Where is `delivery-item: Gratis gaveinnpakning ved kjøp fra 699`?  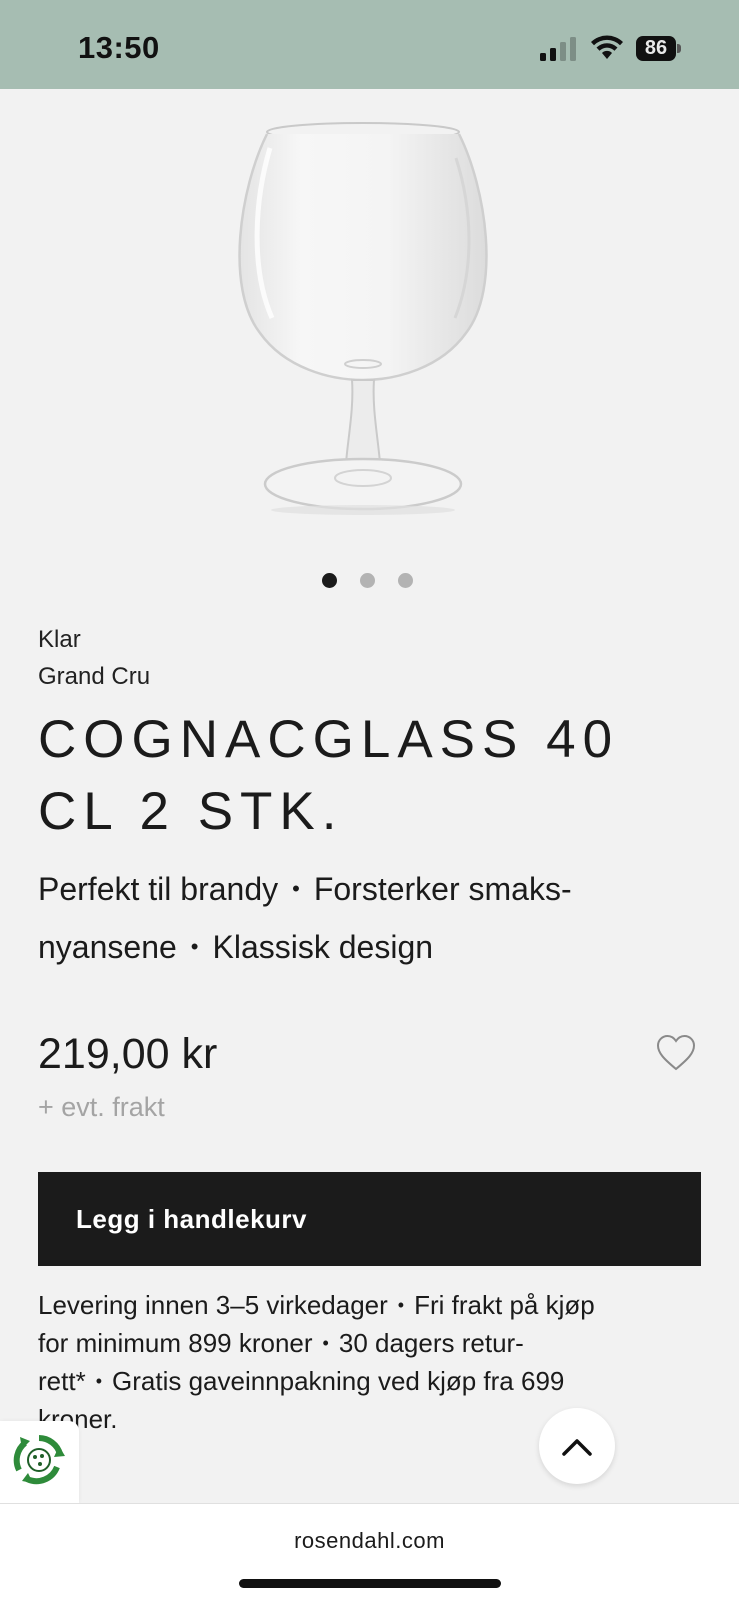 delivery-item: Gratis gaveinnpakning ved kjøp fra 699 is located at coordinates (338, 1381).